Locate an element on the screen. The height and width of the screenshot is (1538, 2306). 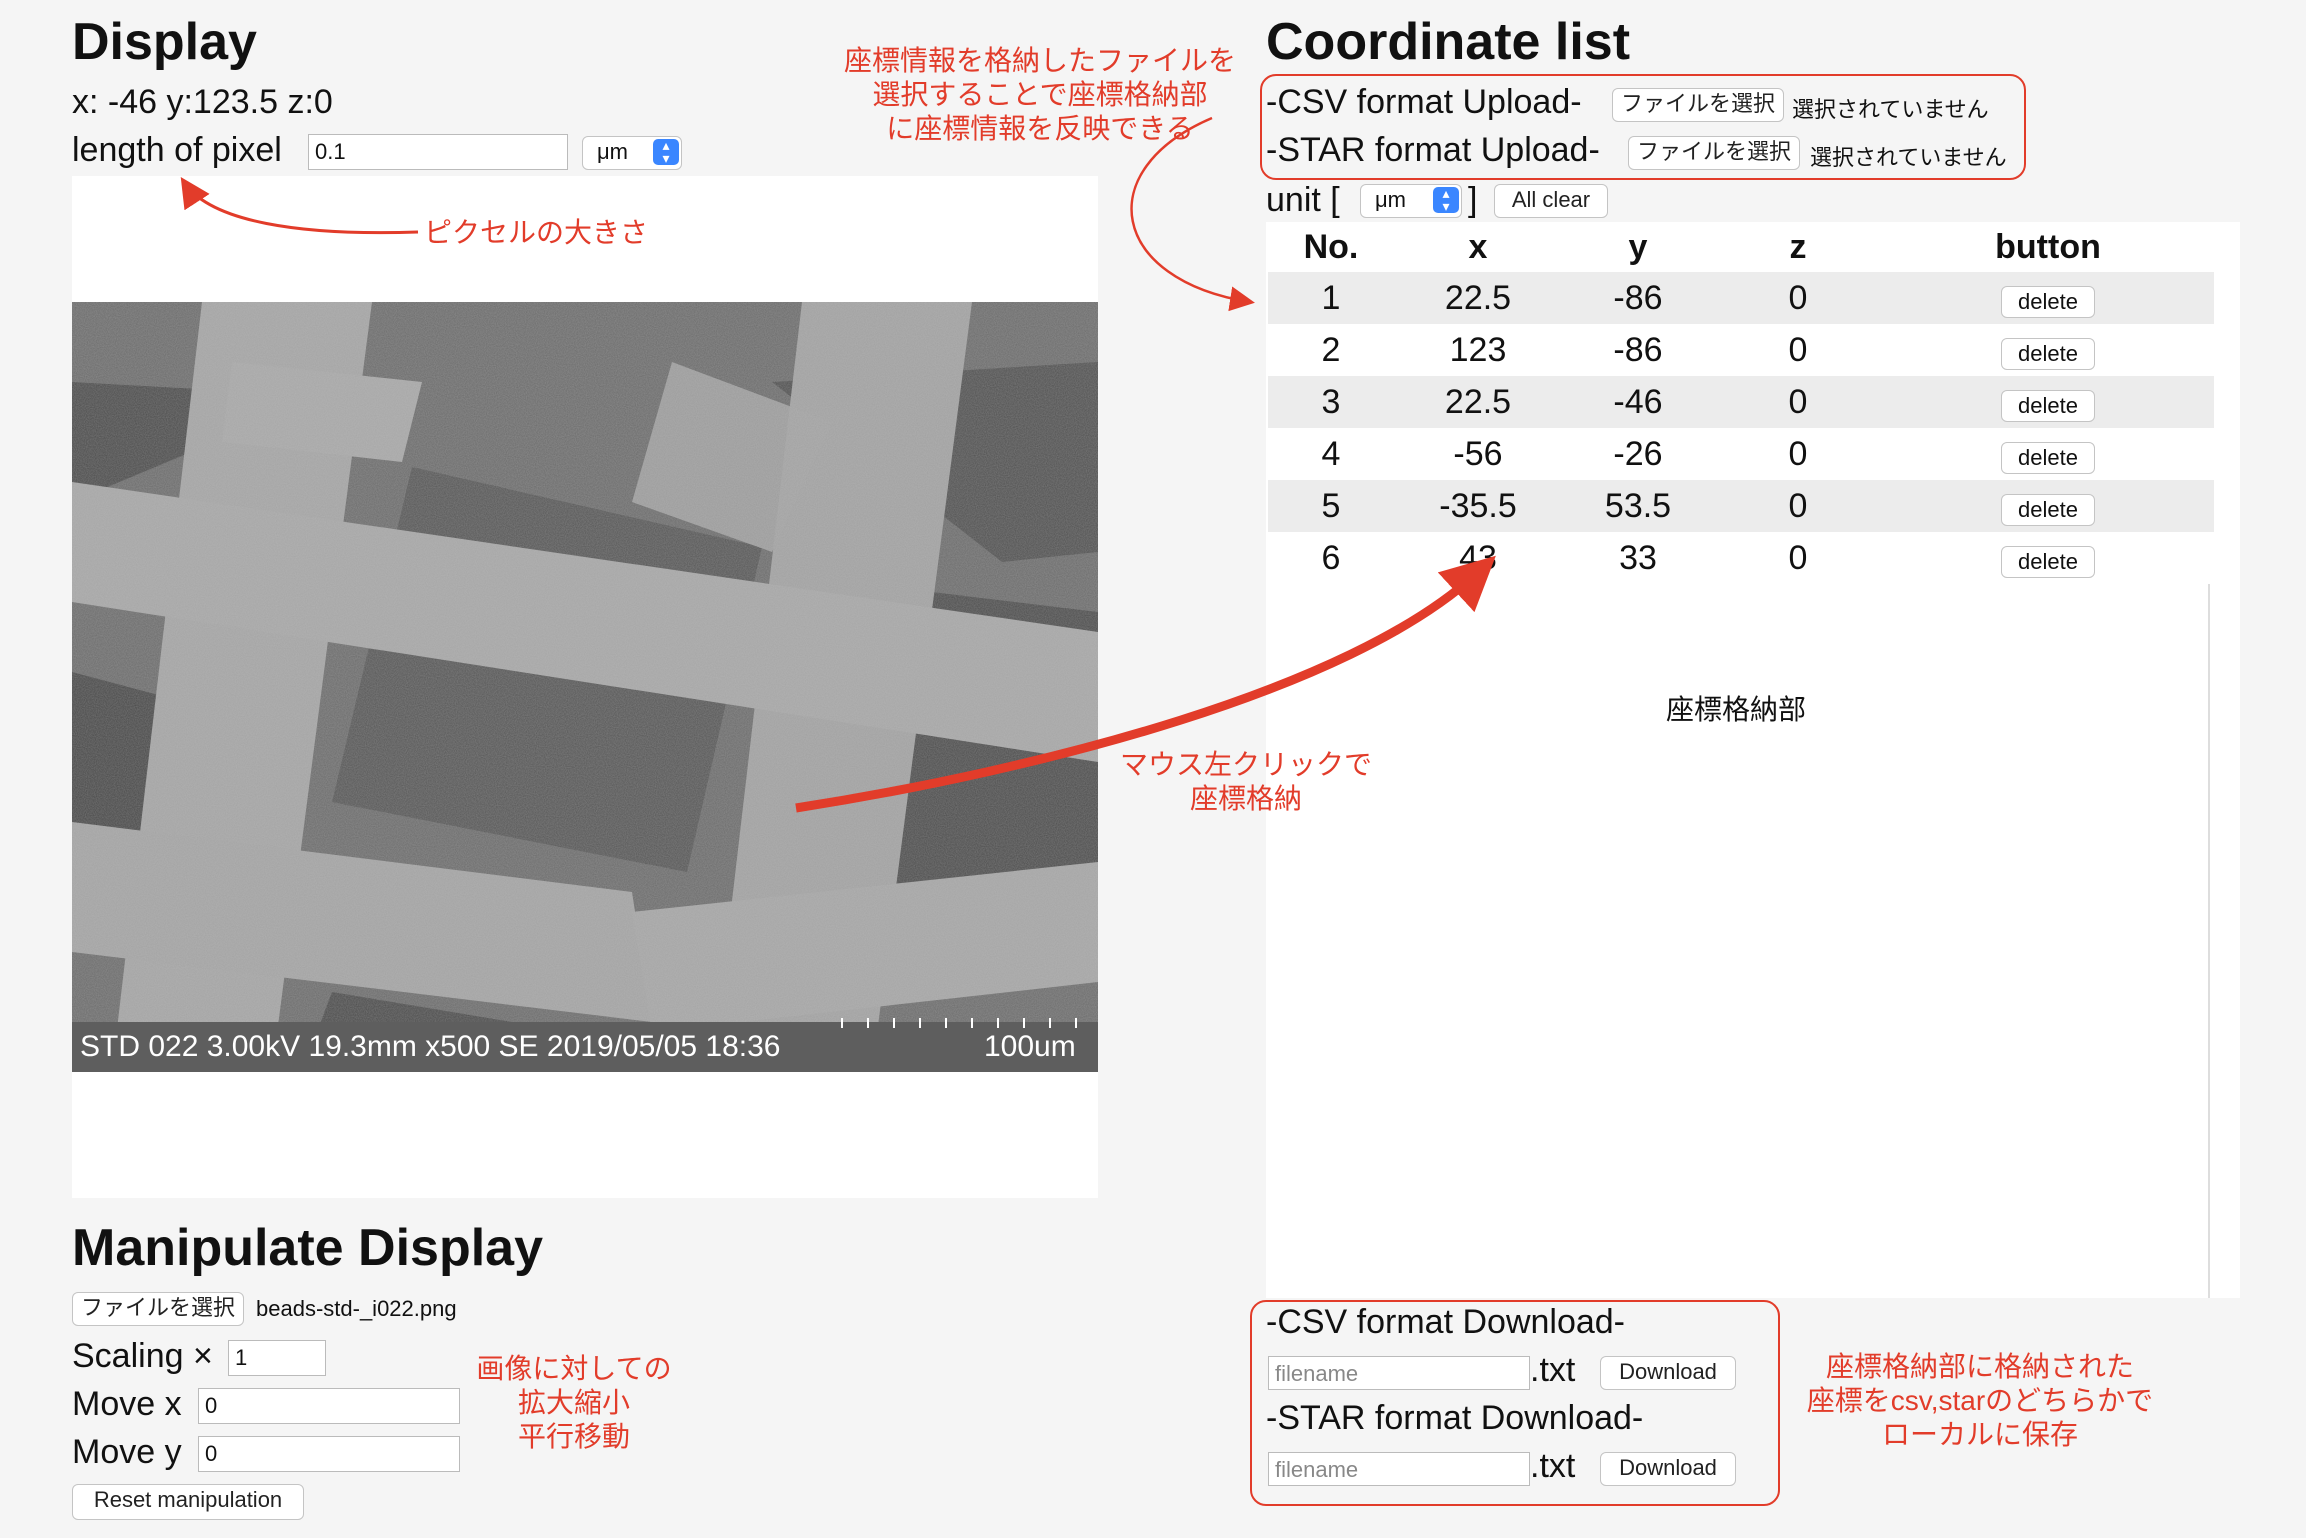
cell-y: -26 is located at coordinates (1638, 453).